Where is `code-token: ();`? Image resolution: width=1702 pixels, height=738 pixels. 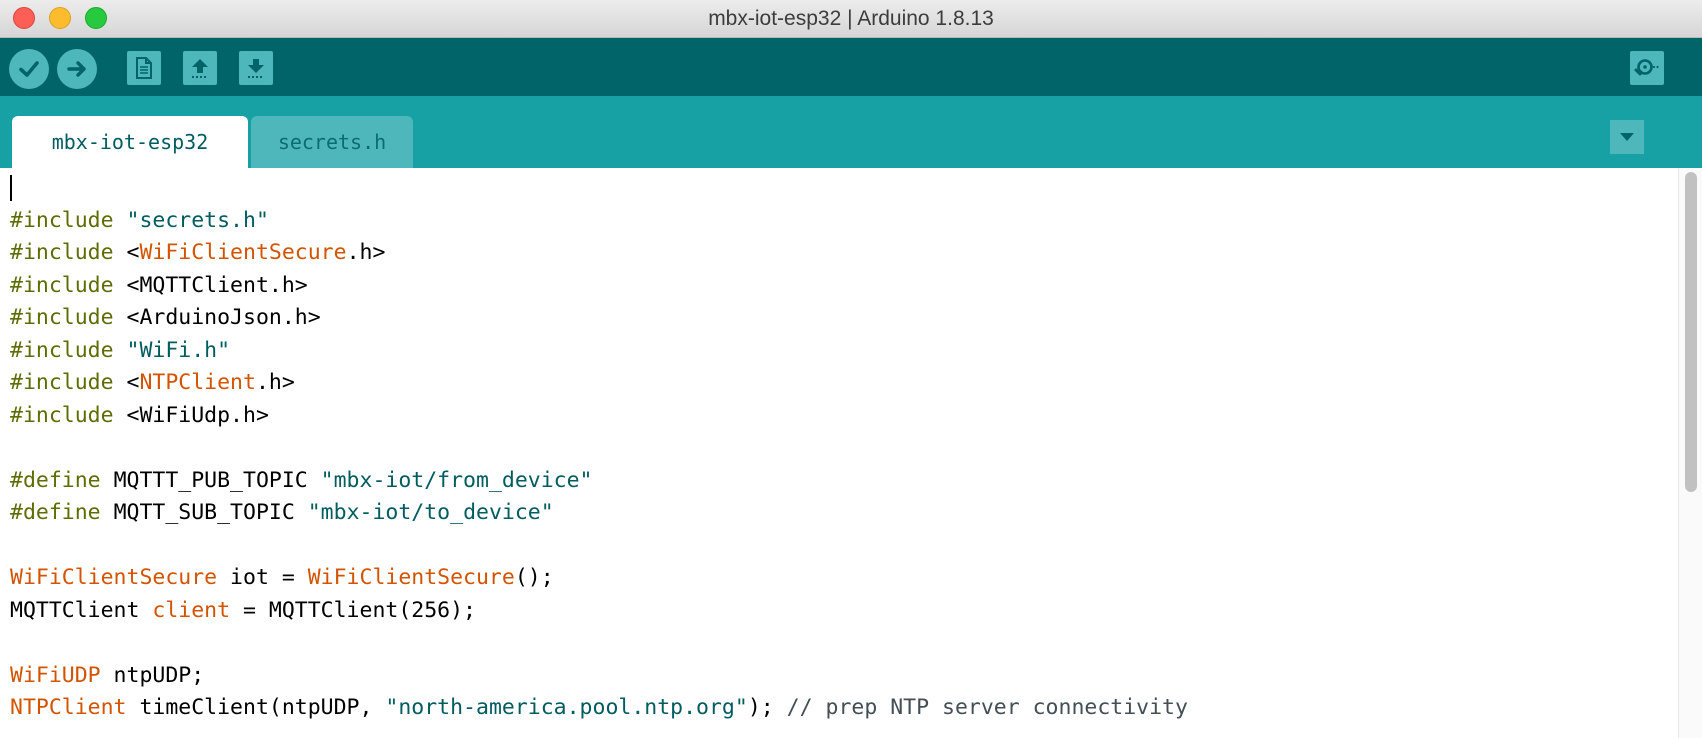
code-token: (); is located at coordinates (534, 577).